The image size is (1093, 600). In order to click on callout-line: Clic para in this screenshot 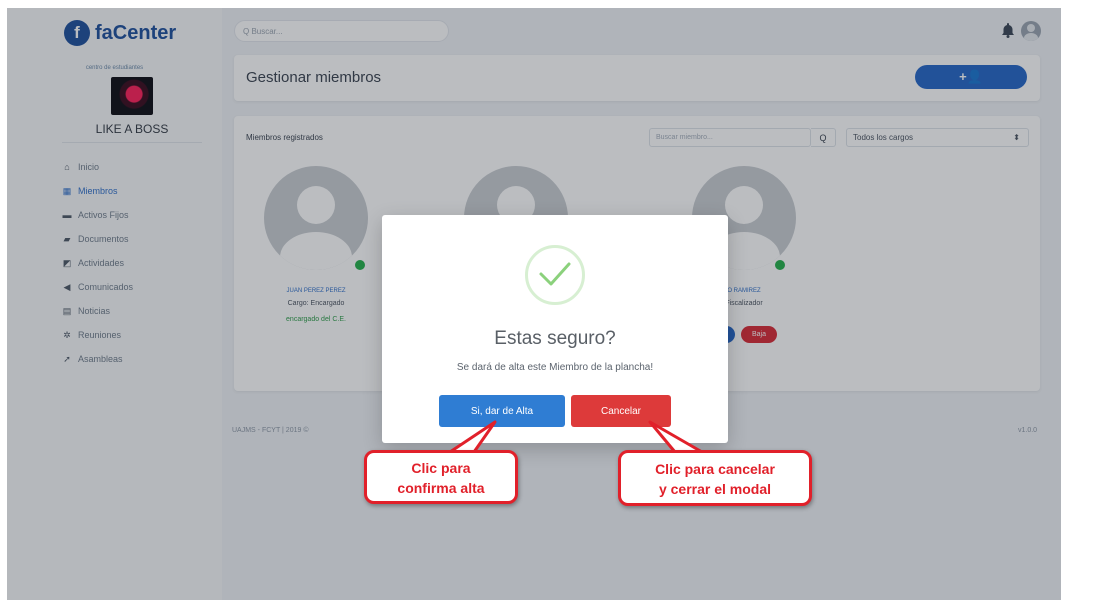, I will do `click(441, 468)`.